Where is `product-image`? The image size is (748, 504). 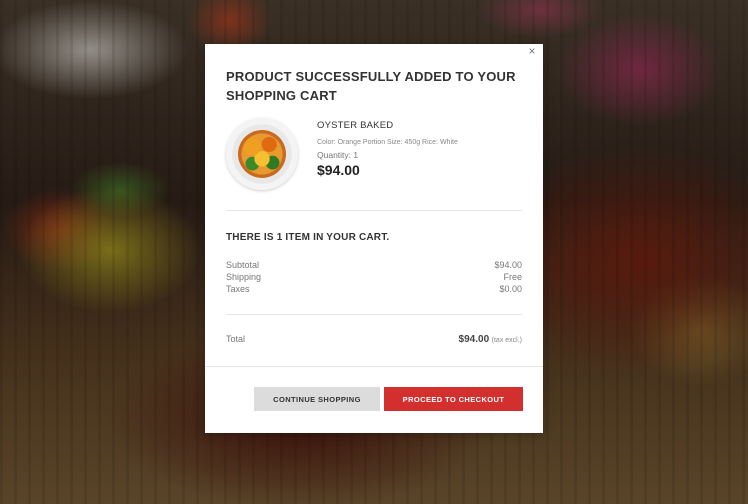 product-image is located at coordinates (262, 154).